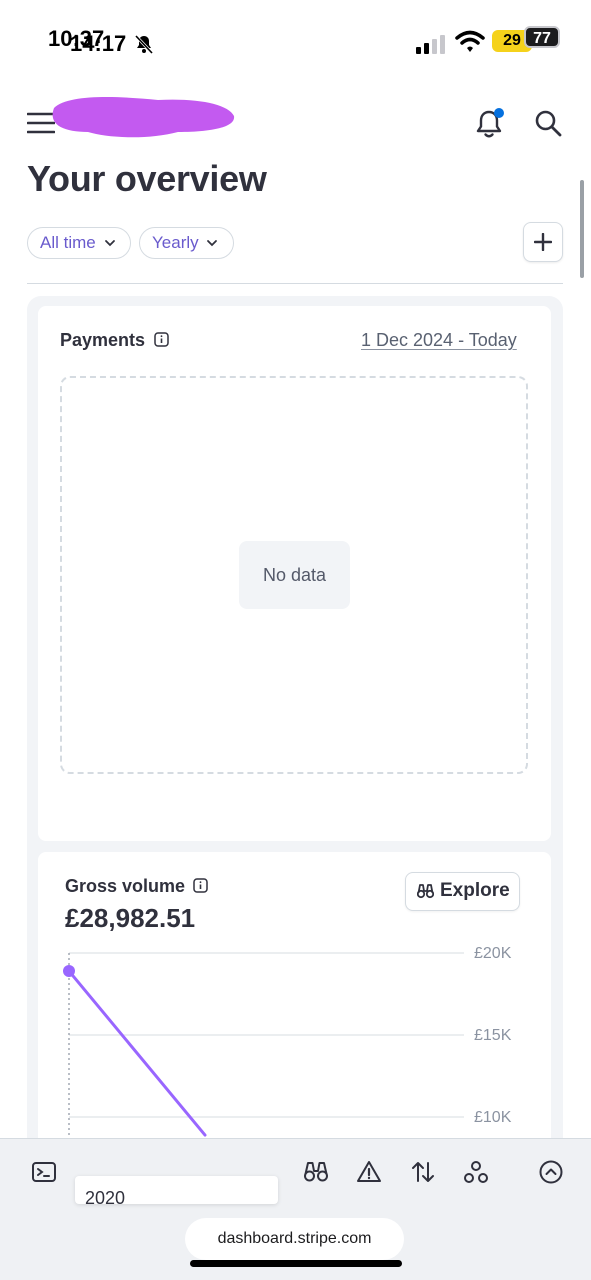  Describe the element at coordinates (68, 242) in the screenshot. I see `date-range-filter-label: All time` at that location.